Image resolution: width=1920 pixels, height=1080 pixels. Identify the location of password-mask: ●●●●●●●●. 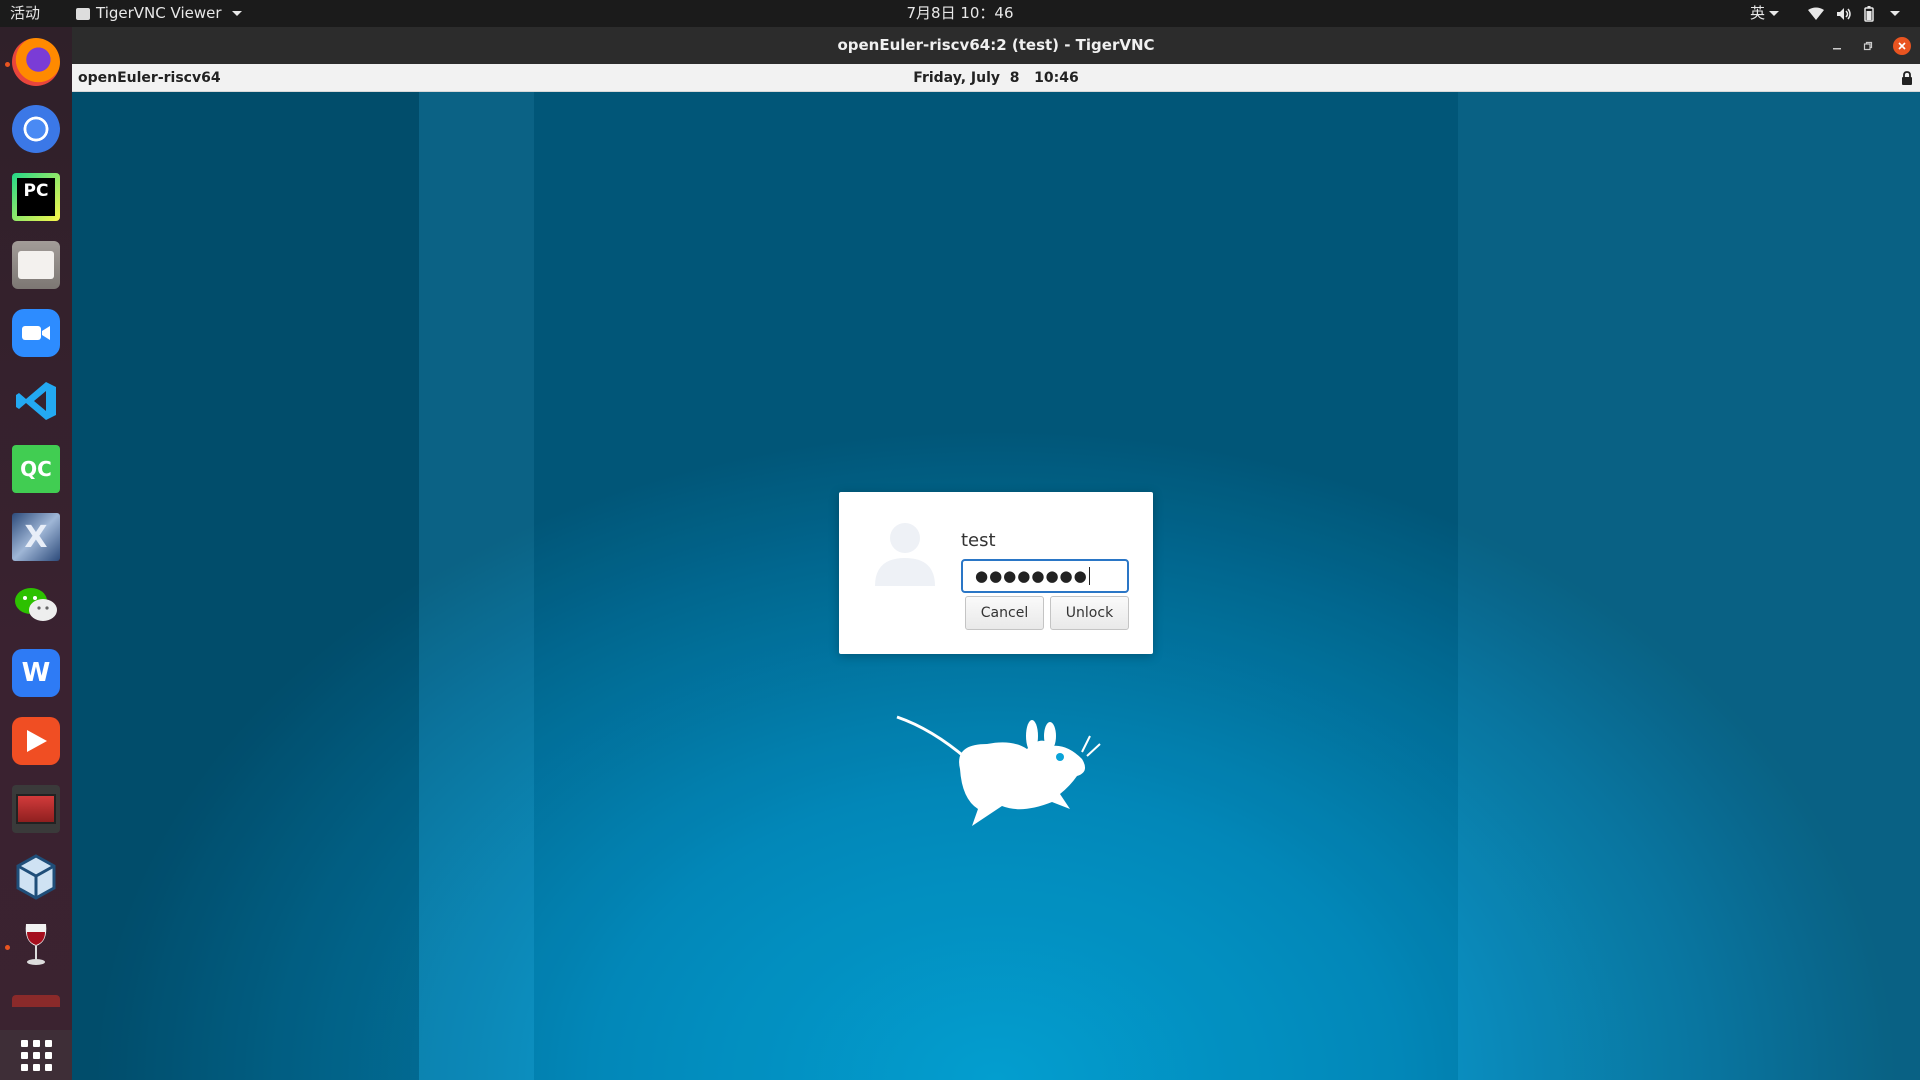
(1031, 576).